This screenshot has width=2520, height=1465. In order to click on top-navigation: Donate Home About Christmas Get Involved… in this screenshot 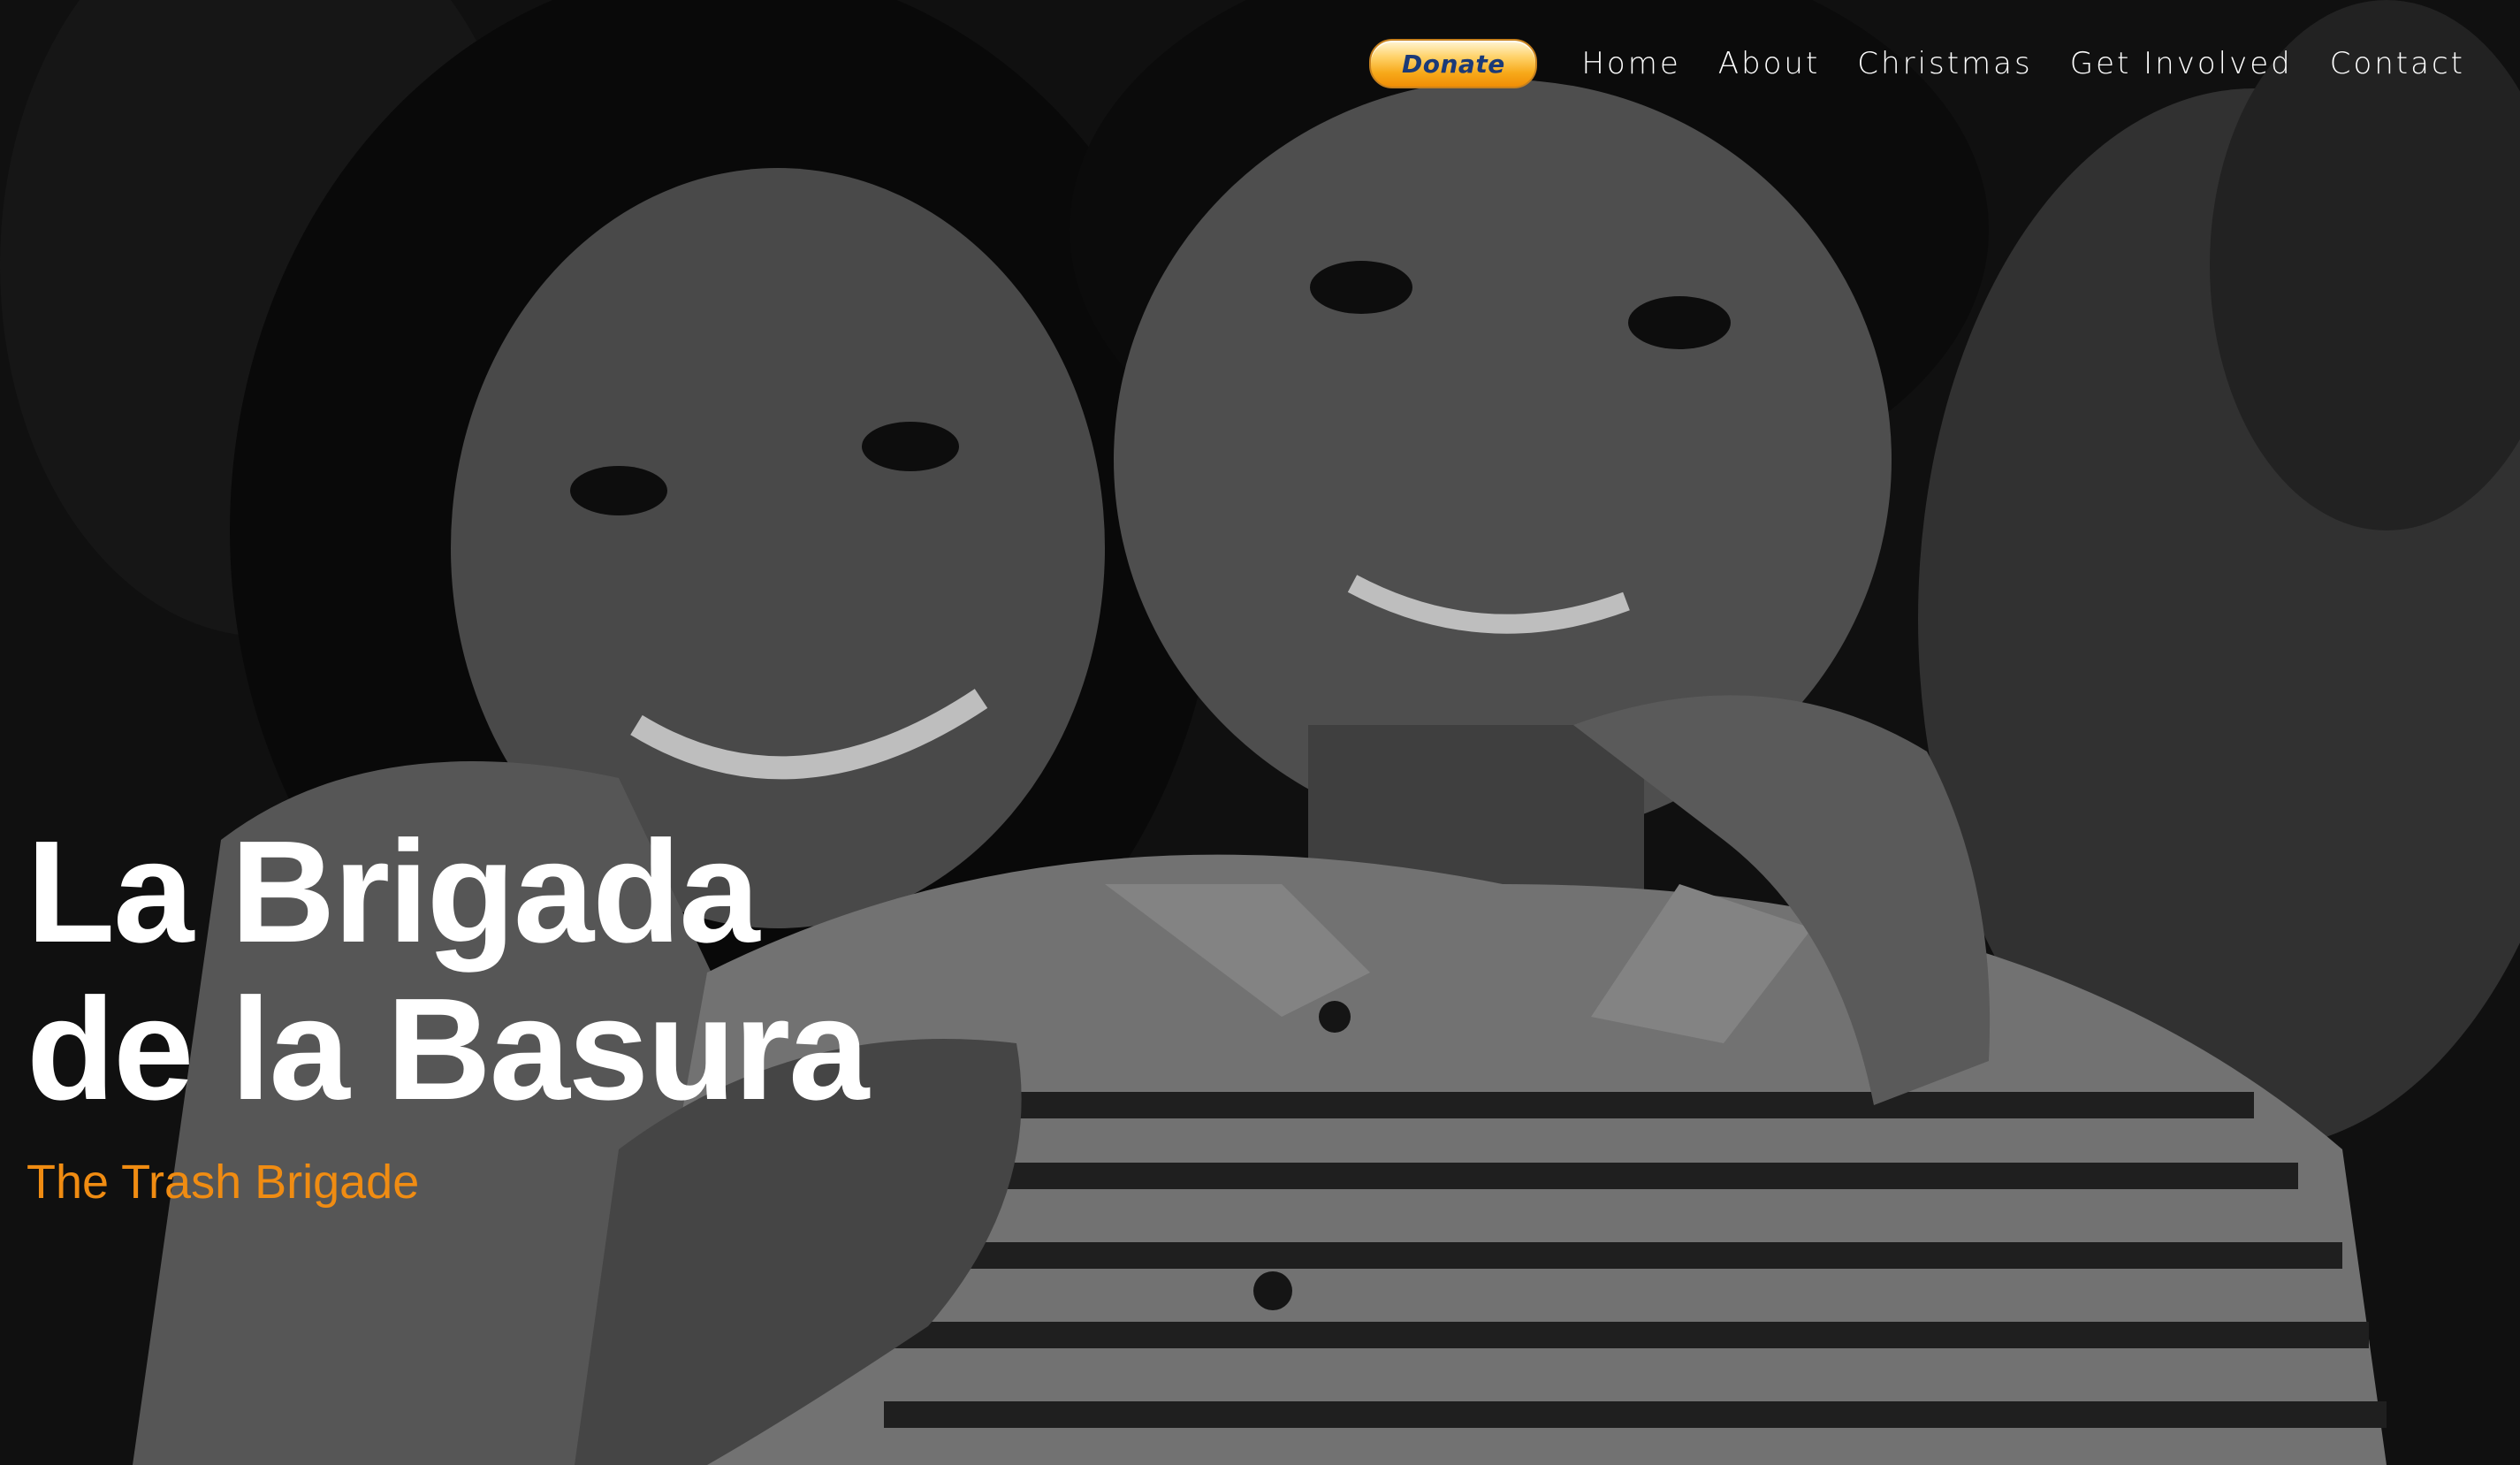, I will do `click(1917, 64)`.